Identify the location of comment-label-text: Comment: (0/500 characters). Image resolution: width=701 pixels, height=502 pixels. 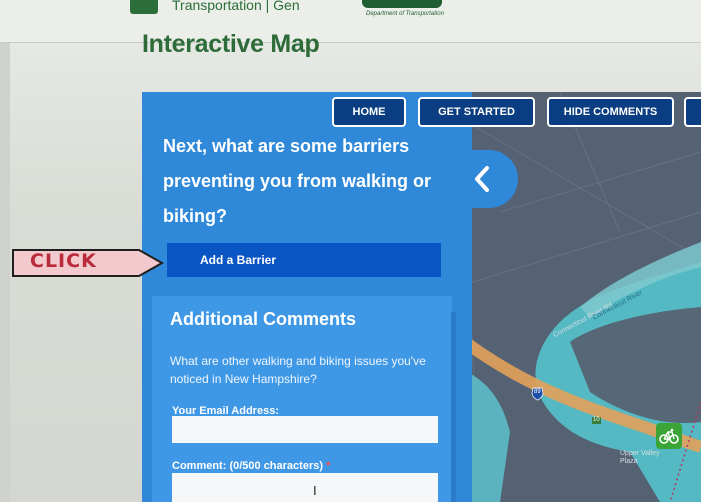
(248, 466).